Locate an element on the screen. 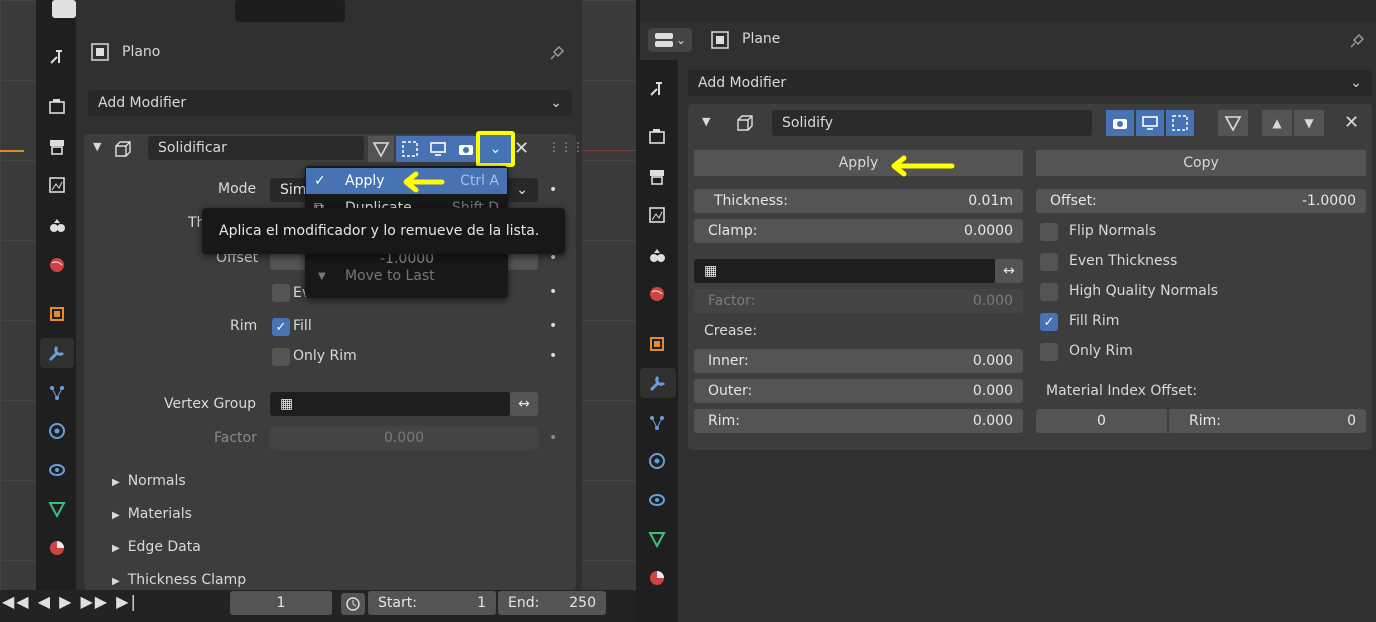  rim-value: 0.000 is located at coordinates (992, 421).